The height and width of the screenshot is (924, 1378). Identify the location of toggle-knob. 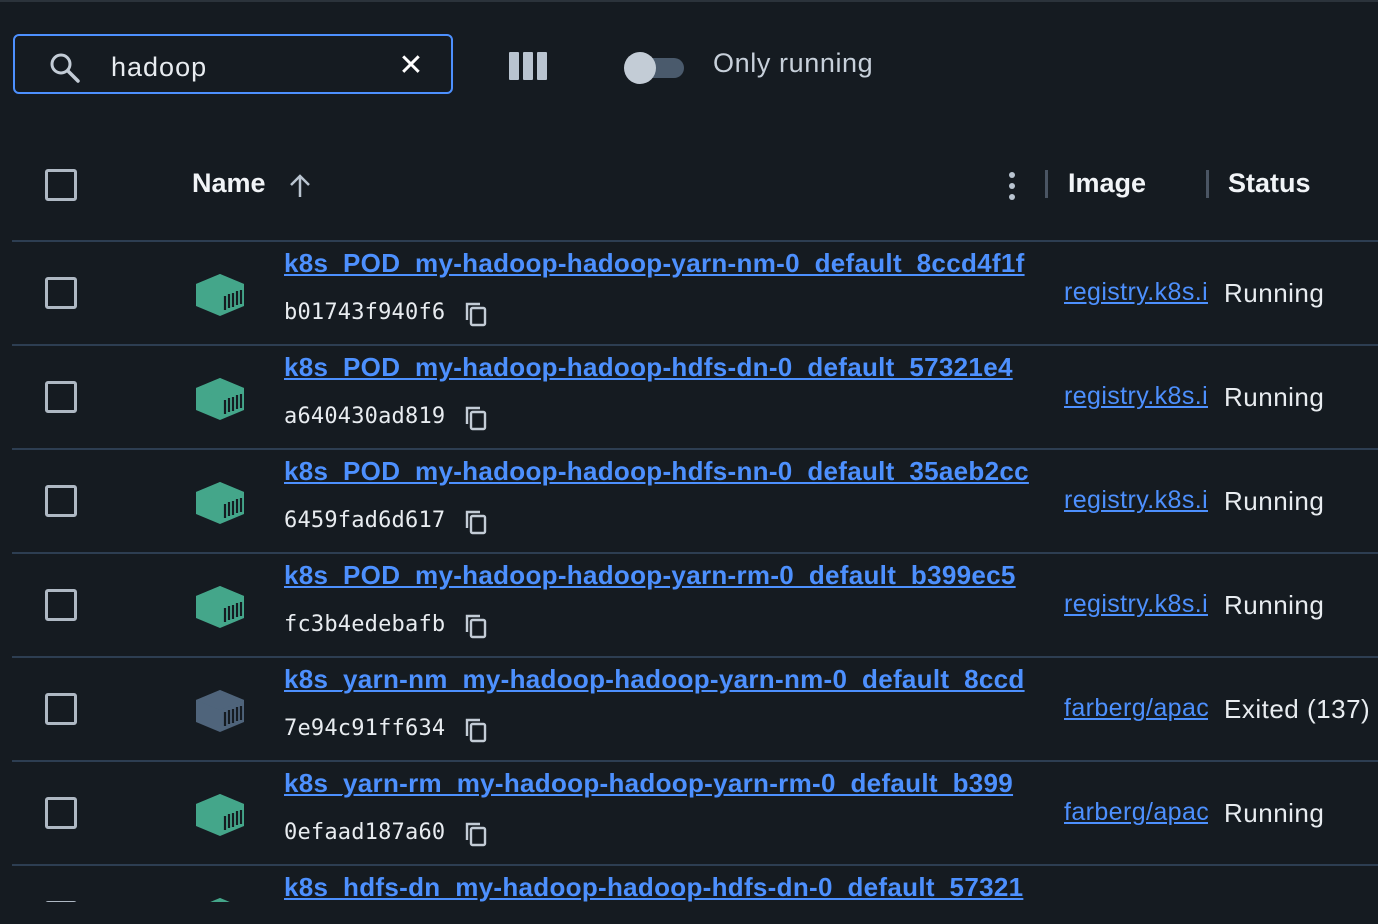
(640, 68).